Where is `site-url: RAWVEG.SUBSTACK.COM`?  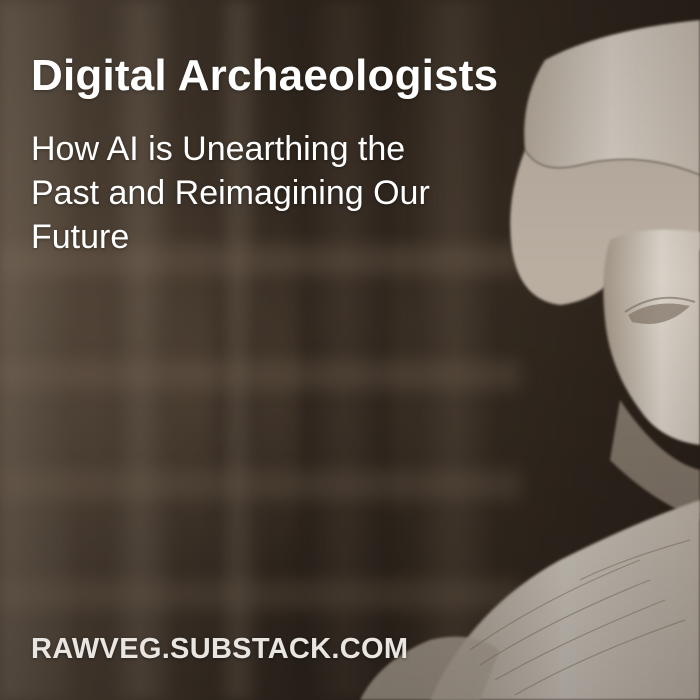
site-url: RAWVEG.SUBSTACK.COM is located at coordinates (220, 649).